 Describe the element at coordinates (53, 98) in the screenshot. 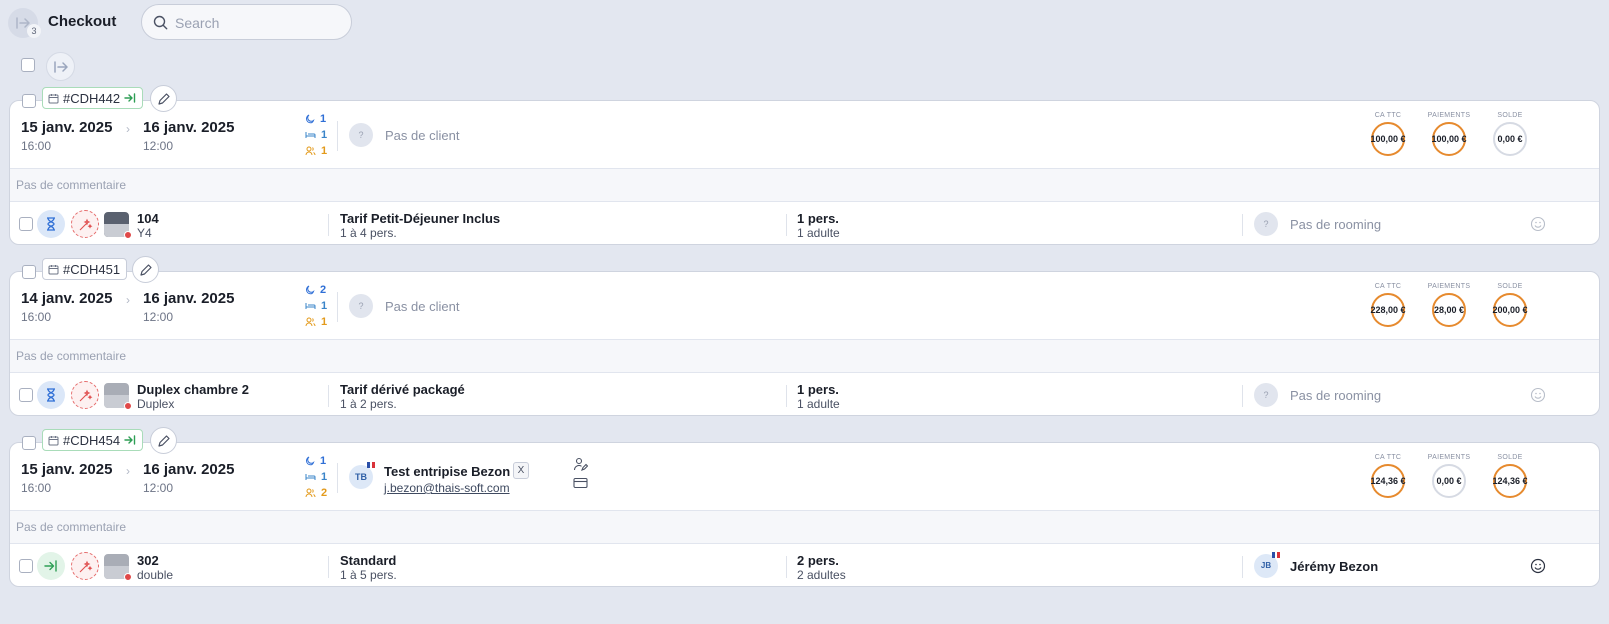

I see `calendar-icon` at that location.